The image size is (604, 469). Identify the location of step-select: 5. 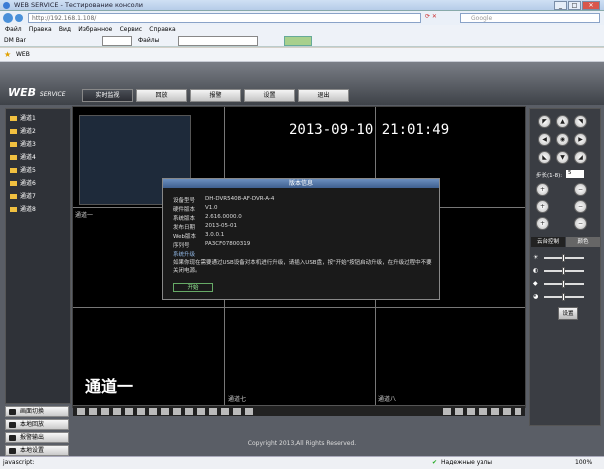
(575, 174).